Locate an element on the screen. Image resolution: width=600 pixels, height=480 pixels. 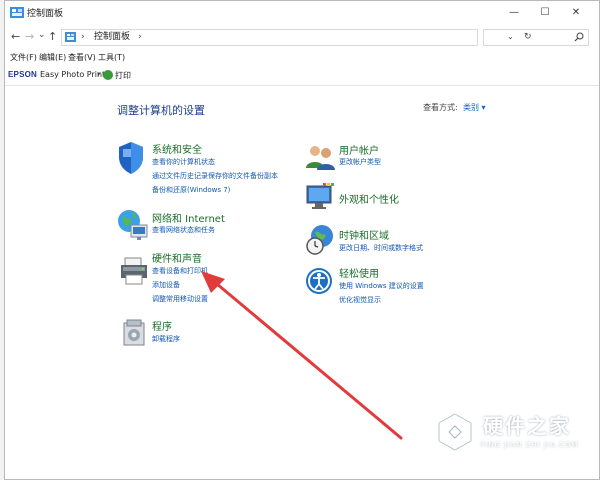
watermark-logo-icon is located at coordinates (455, 432).